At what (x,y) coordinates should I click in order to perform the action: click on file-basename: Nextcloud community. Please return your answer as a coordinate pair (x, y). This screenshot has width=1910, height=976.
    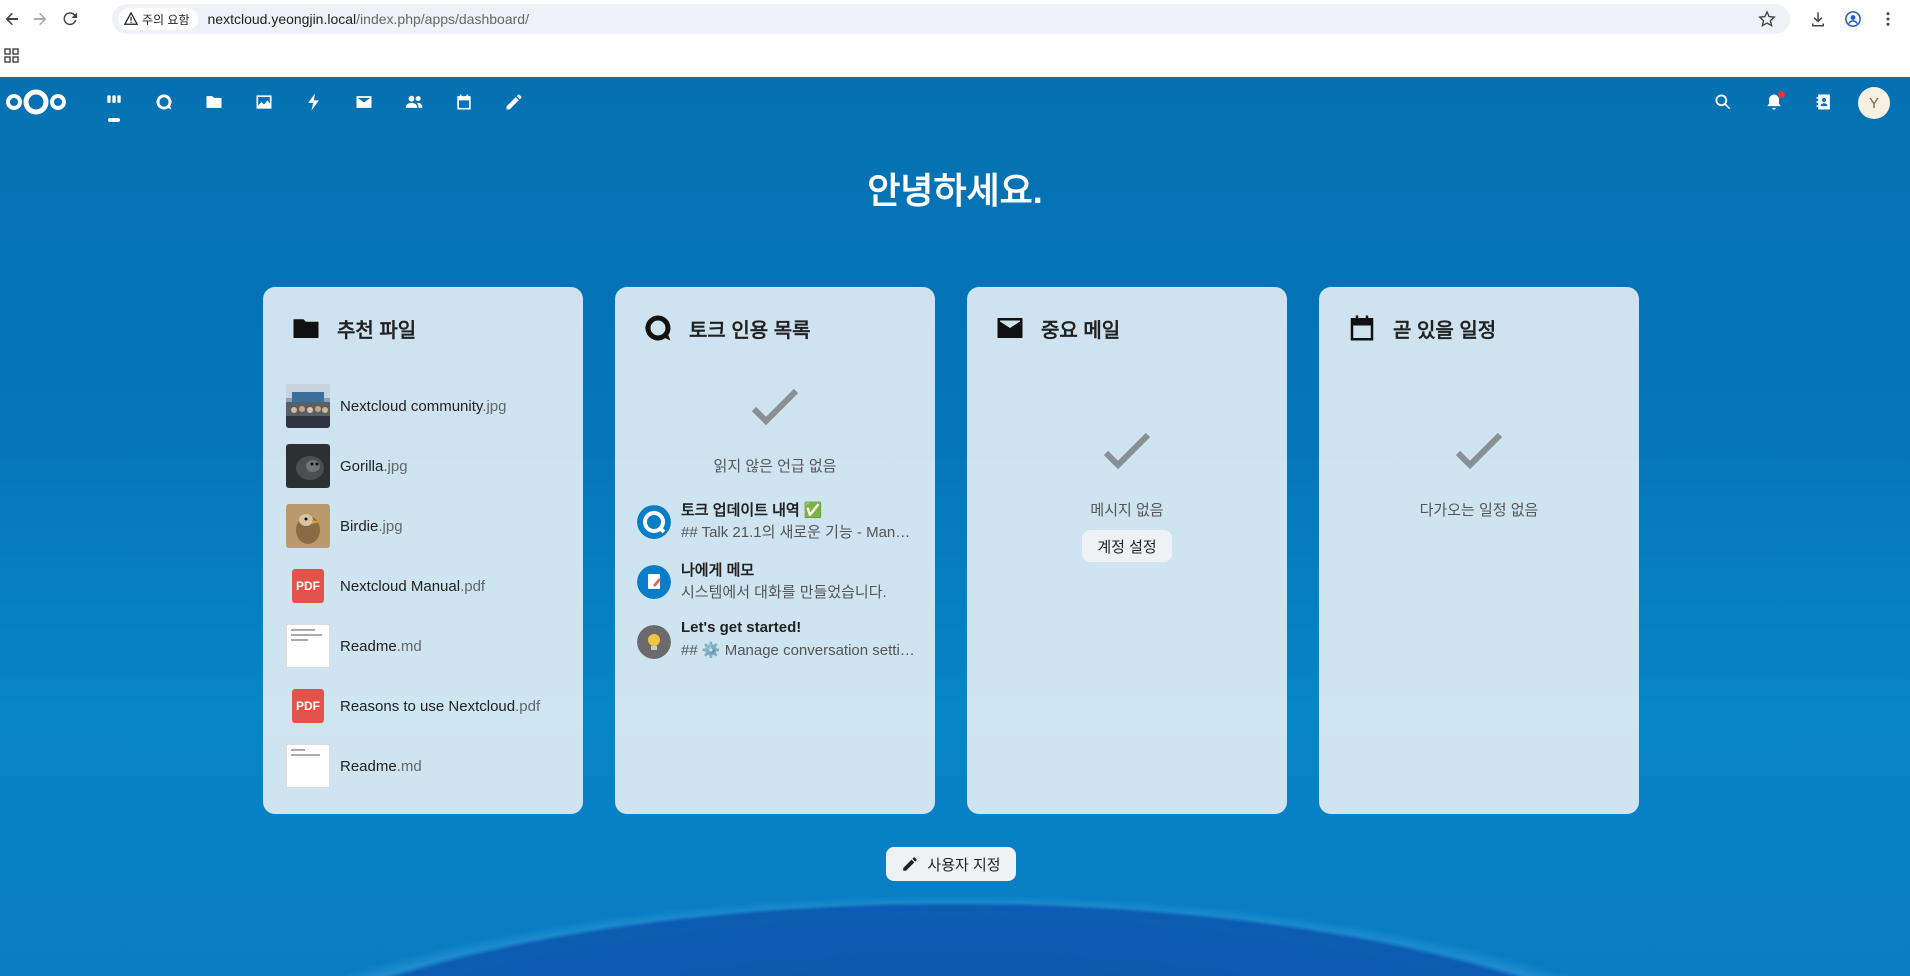
    Looking at the image, I should click on (411, 406).